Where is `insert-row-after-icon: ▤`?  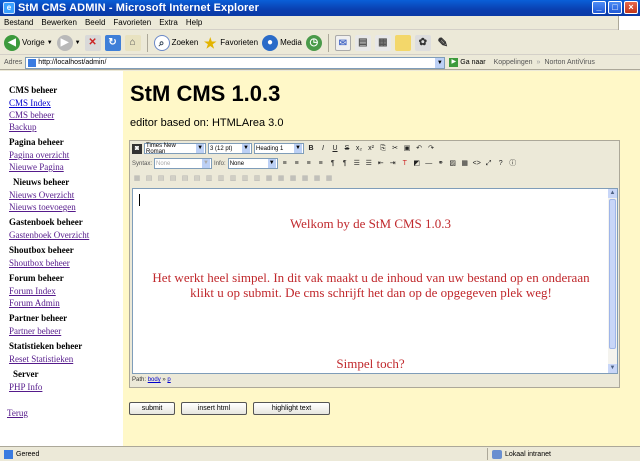
insert-row-after-icon: ▤ is located at coordinates (173, 179).